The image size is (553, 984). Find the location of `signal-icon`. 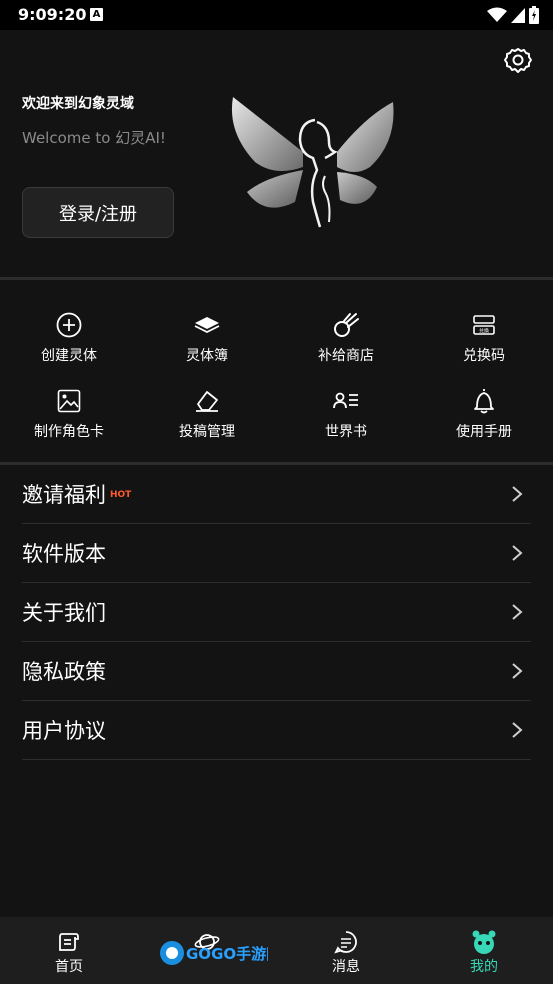

signal-icon is located at coordinates (518, 15).